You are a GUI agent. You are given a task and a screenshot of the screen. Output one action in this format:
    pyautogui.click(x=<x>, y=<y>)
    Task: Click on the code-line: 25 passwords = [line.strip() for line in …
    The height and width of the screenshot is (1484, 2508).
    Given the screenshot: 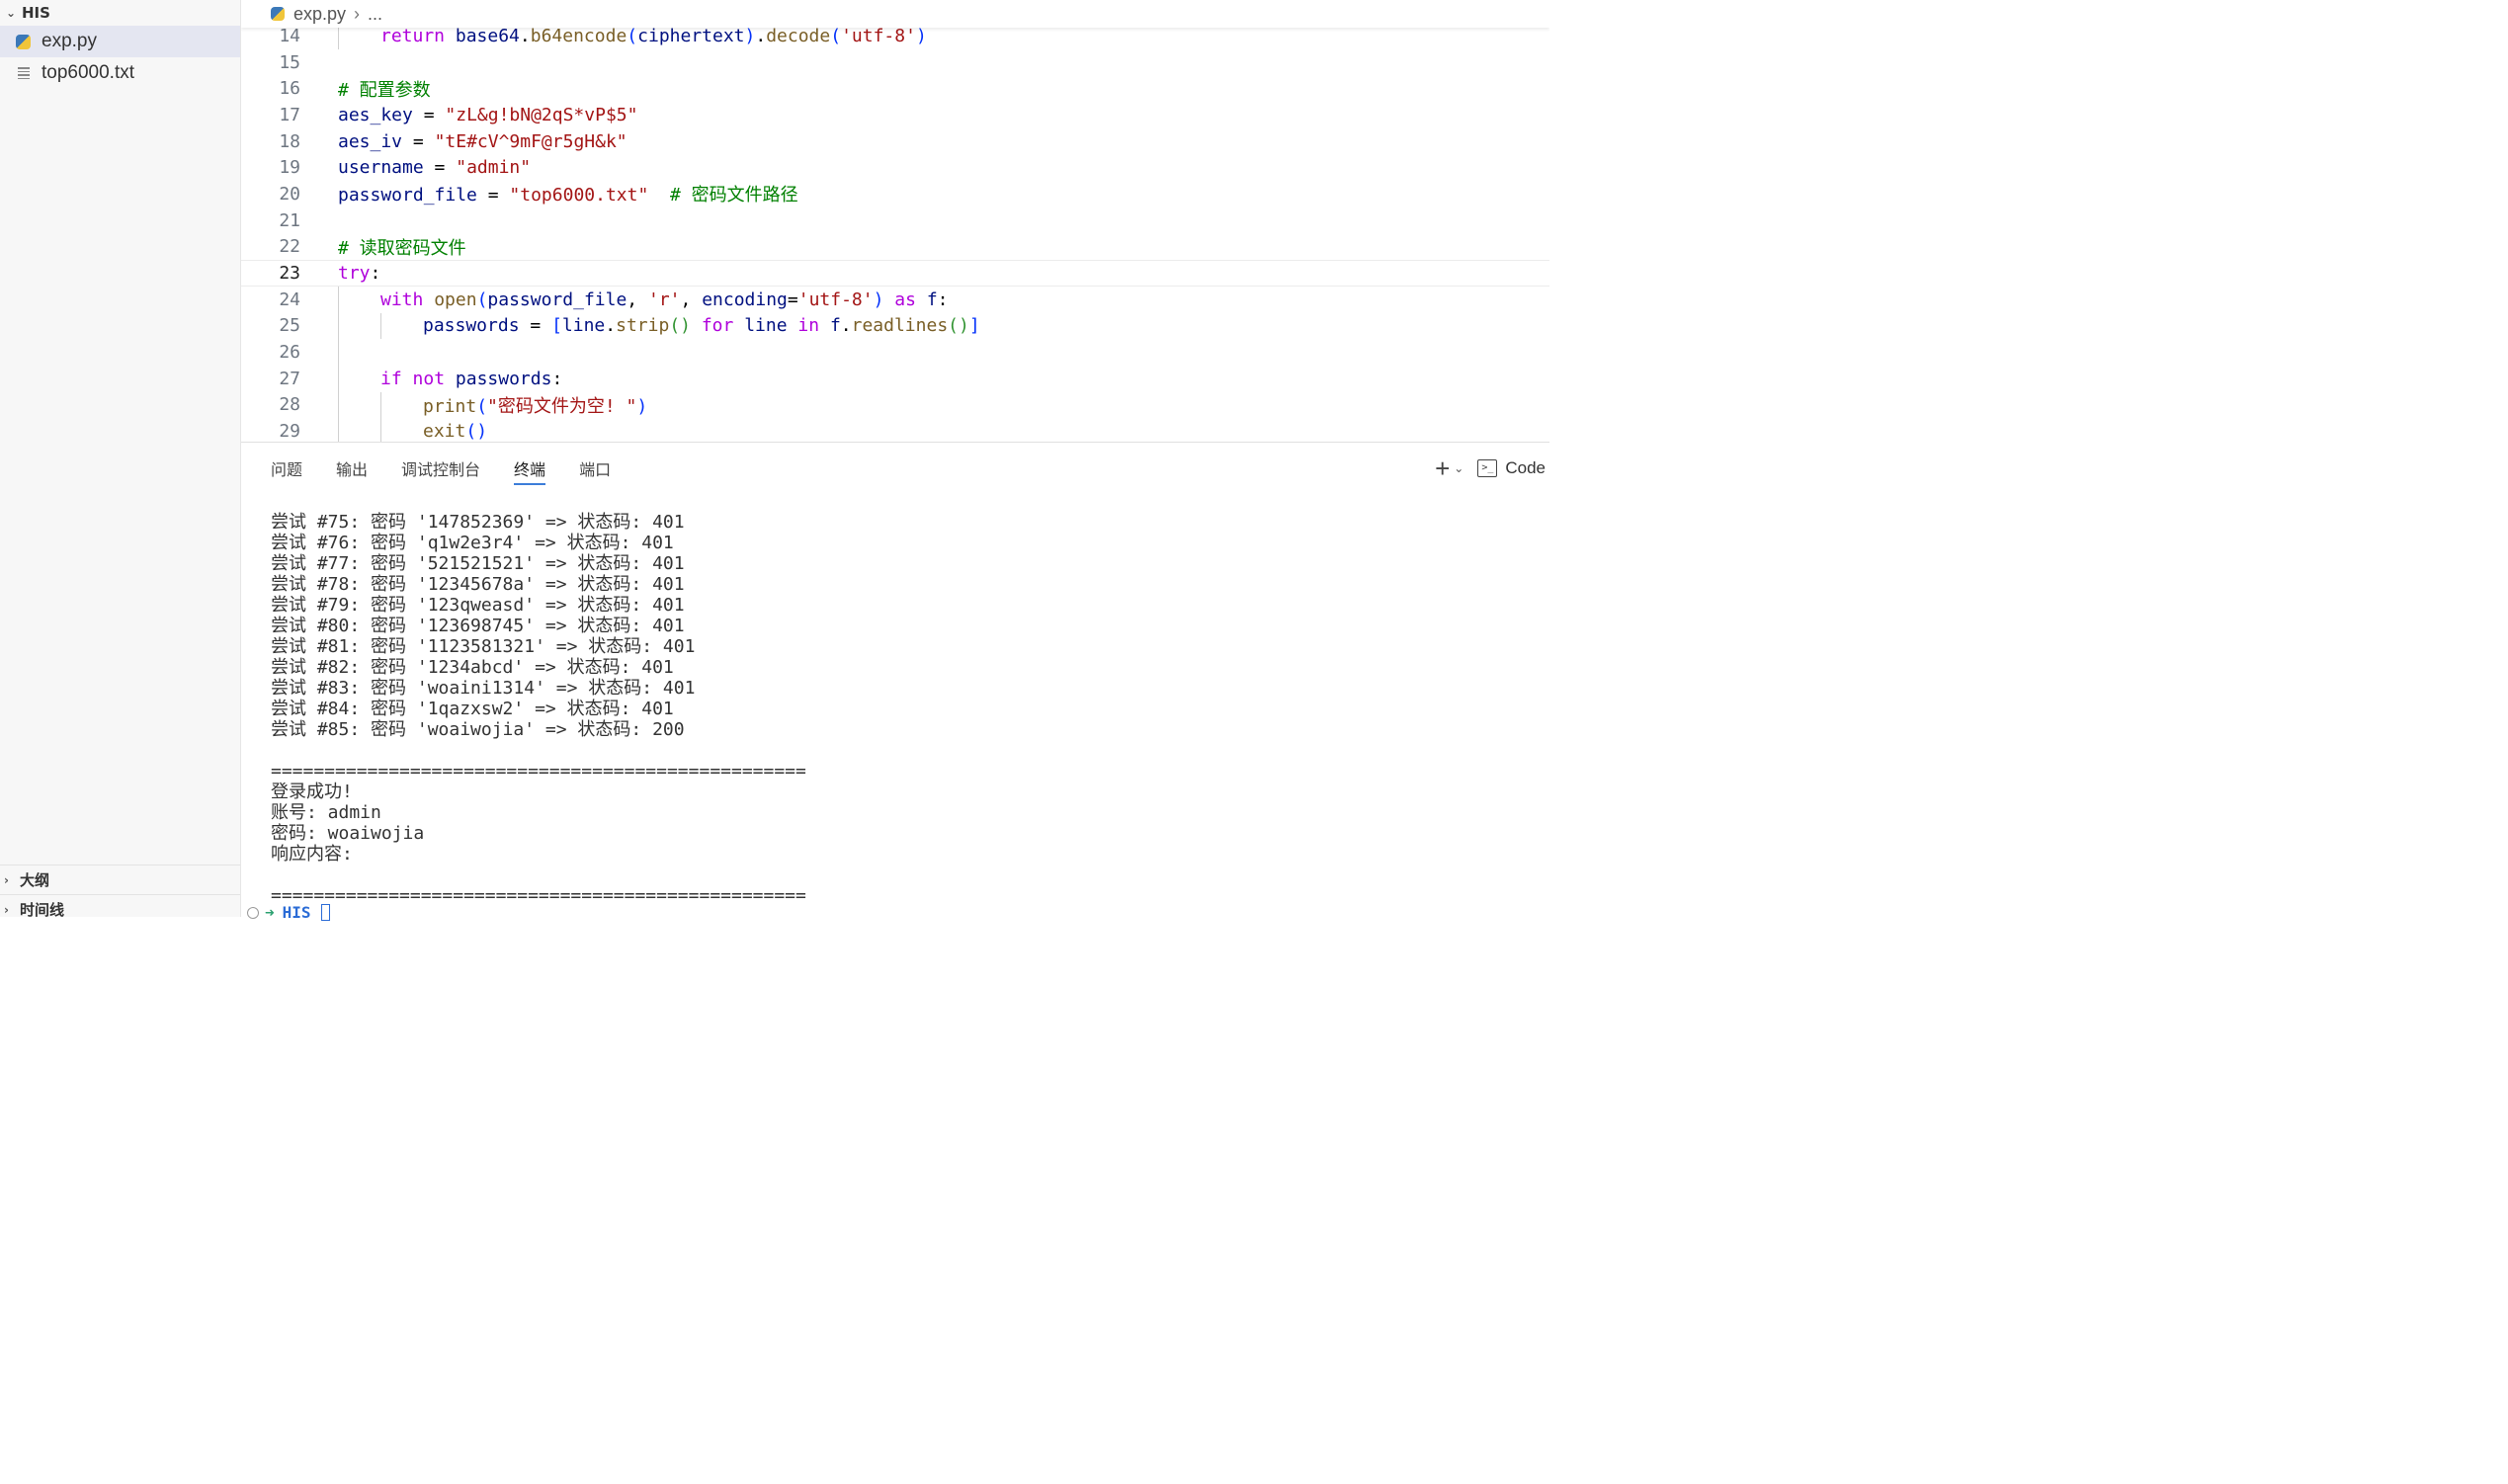 What is the action you would take?
    pyautogui.click(x=895, y=326)
    